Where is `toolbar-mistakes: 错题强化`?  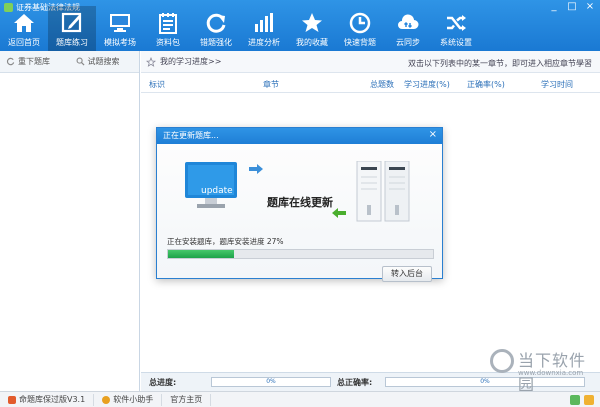 toolbar-mistakes: 错题强化 is located at coordinates (216, 28).